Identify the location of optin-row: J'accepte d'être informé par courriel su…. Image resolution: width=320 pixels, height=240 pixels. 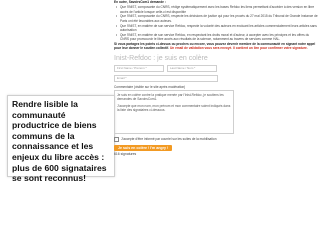
(216, 140).